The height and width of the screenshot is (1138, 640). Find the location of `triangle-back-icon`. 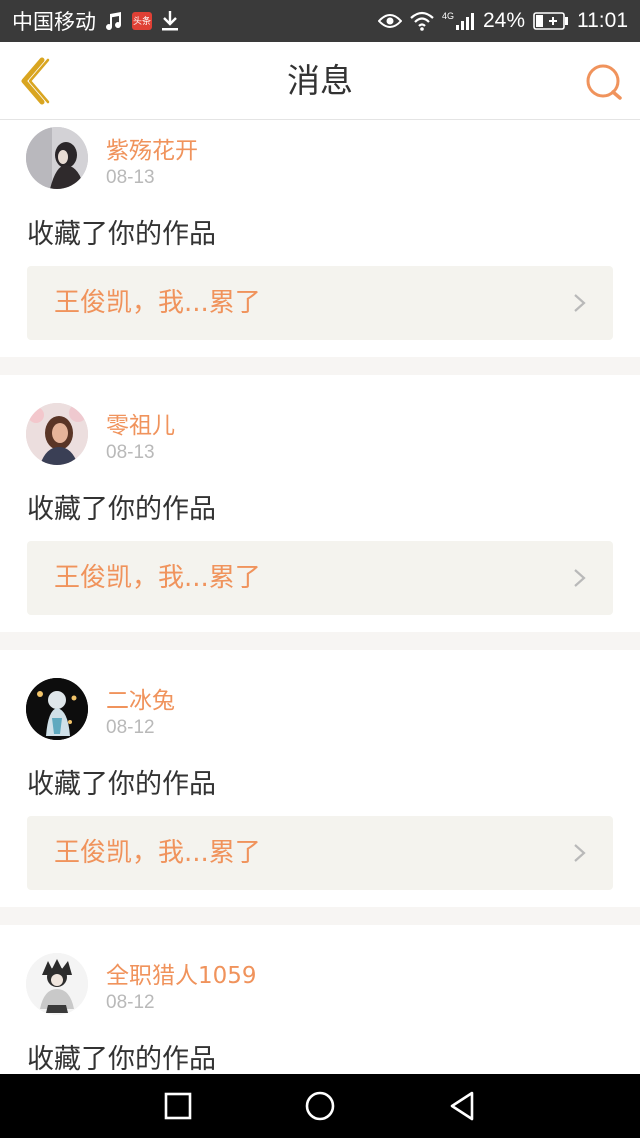

triangle-back-icon is located at coordinates (462, 1106).